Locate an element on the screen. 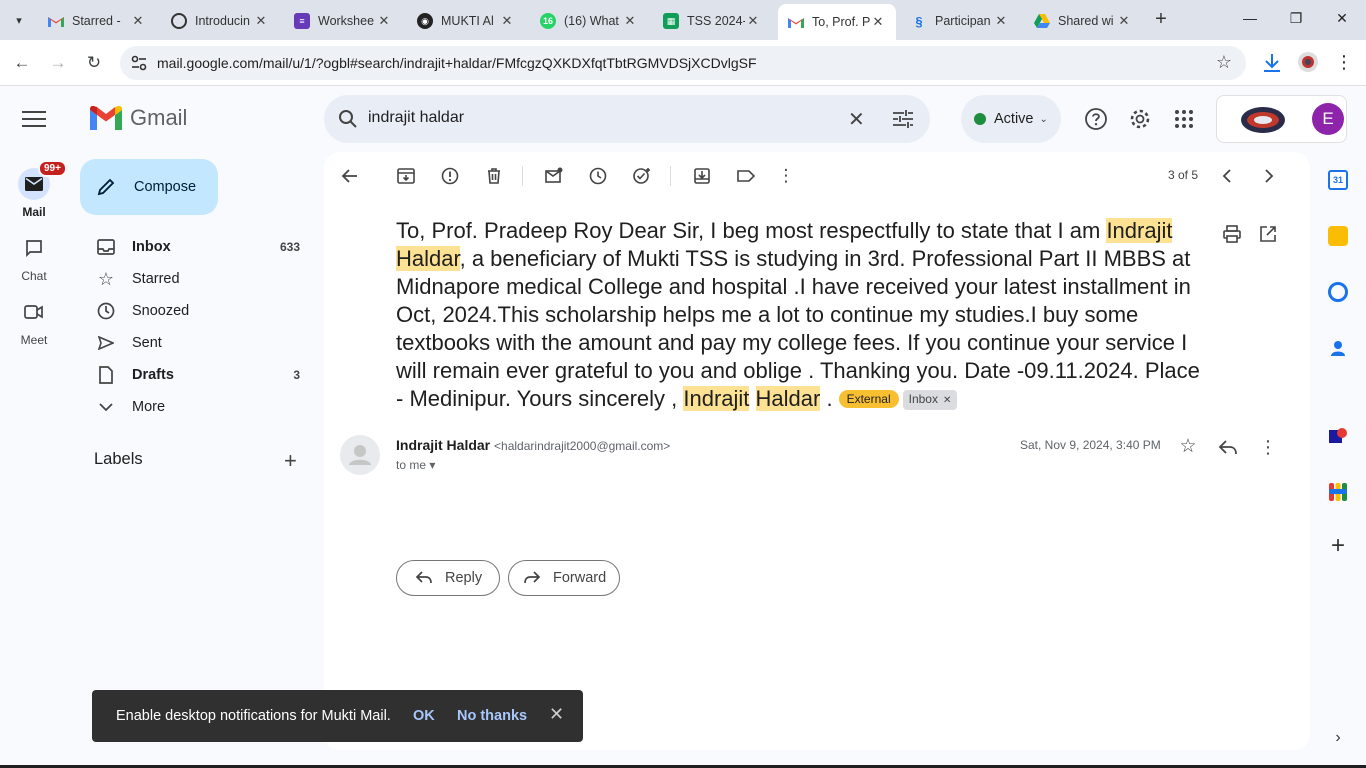 This screenshot has height=768, width=1366. tab-current-email: To, Prof. P ✕ is located at coordinates (837, 22).